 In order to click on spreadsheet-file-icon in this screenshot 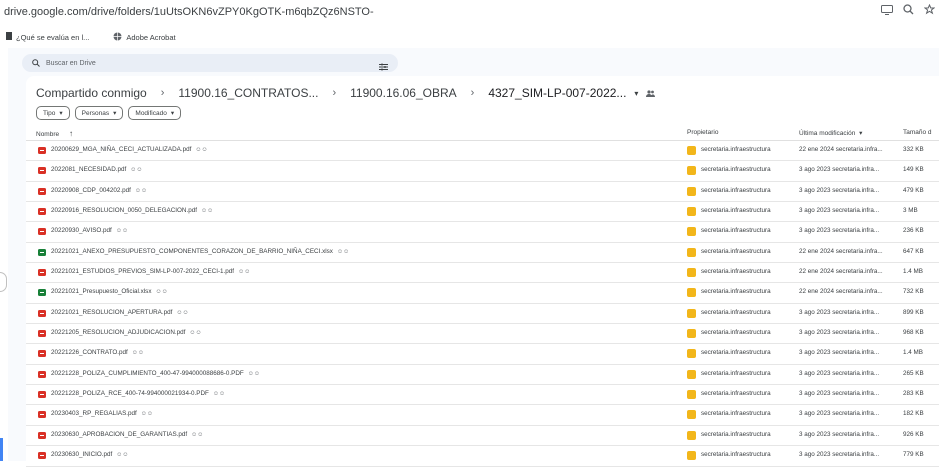, I will do `click(42, 293)`.